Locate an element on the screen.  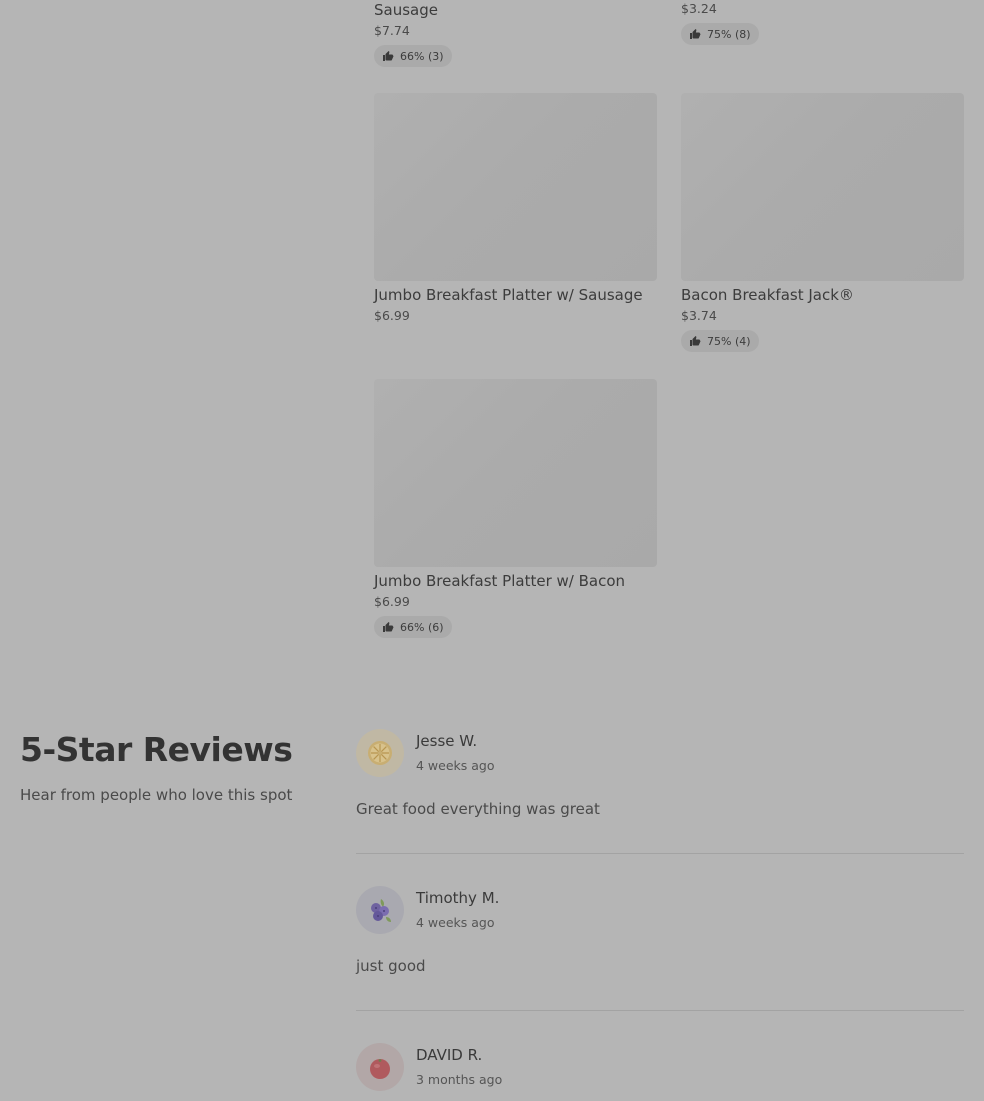
menu-item-jumbo-platter-sausage: Jumbo Breakfast Platter w/ Sausage $6.99 is located at coordinates (516, 208).